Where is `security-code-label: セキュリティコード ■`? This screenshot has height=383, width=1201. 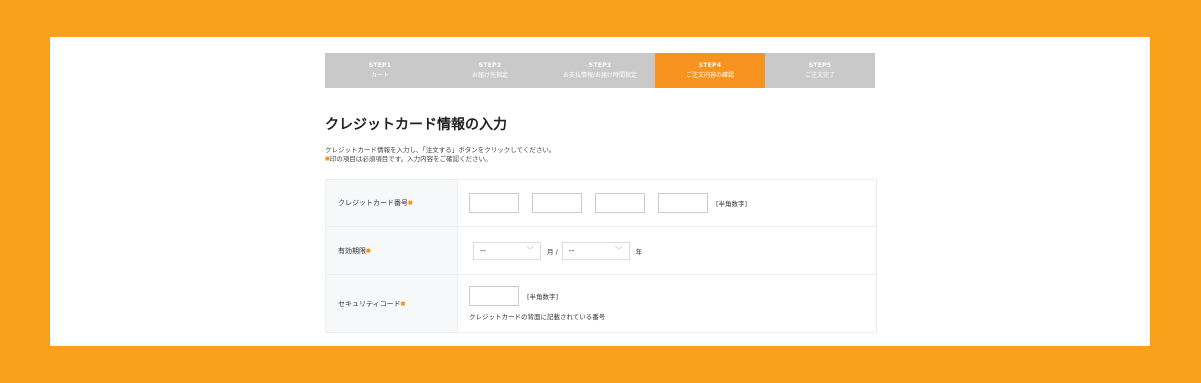
security-code-label: セキュリティコード ■ is located at coordinates (392, 303).